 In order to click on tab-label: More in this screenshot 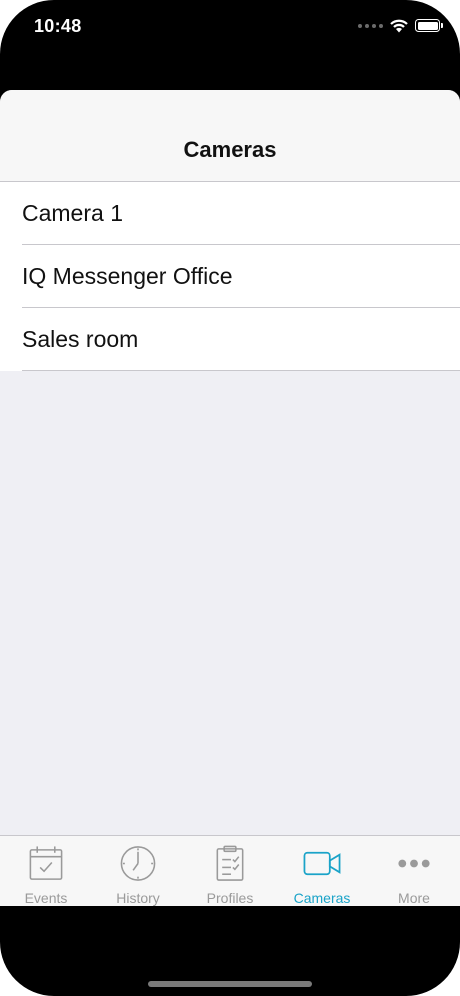, I will do `click(414, 898)`.